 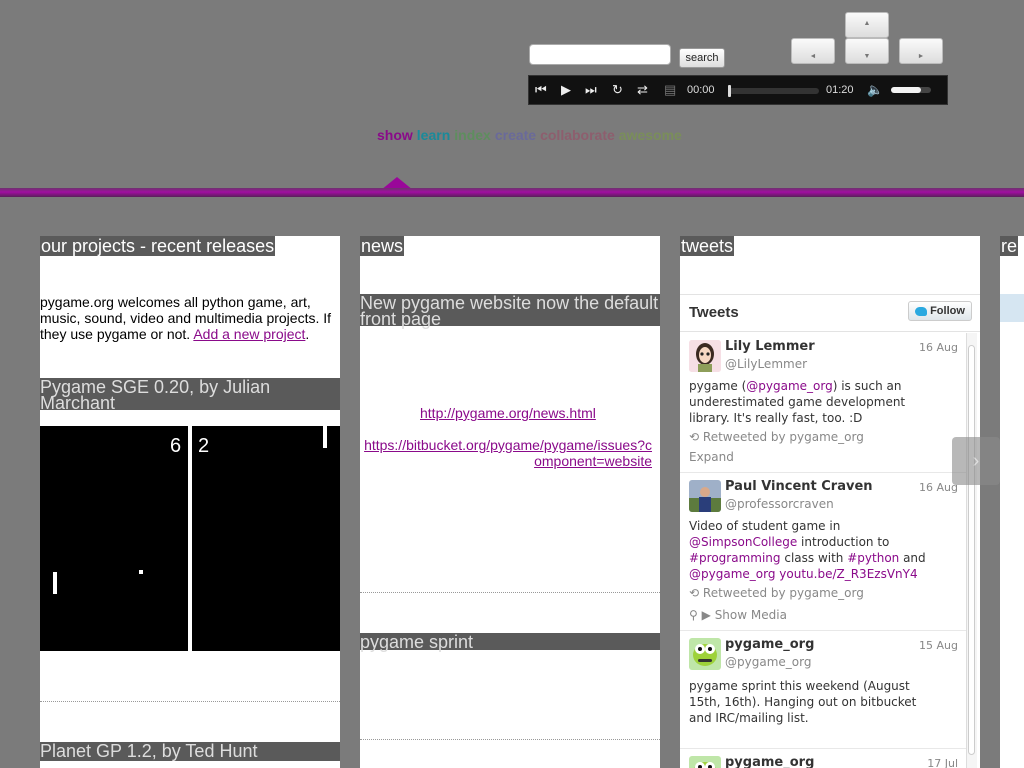 I want to click on section-nav-awesome: awesome, so click(x=650, y=135).